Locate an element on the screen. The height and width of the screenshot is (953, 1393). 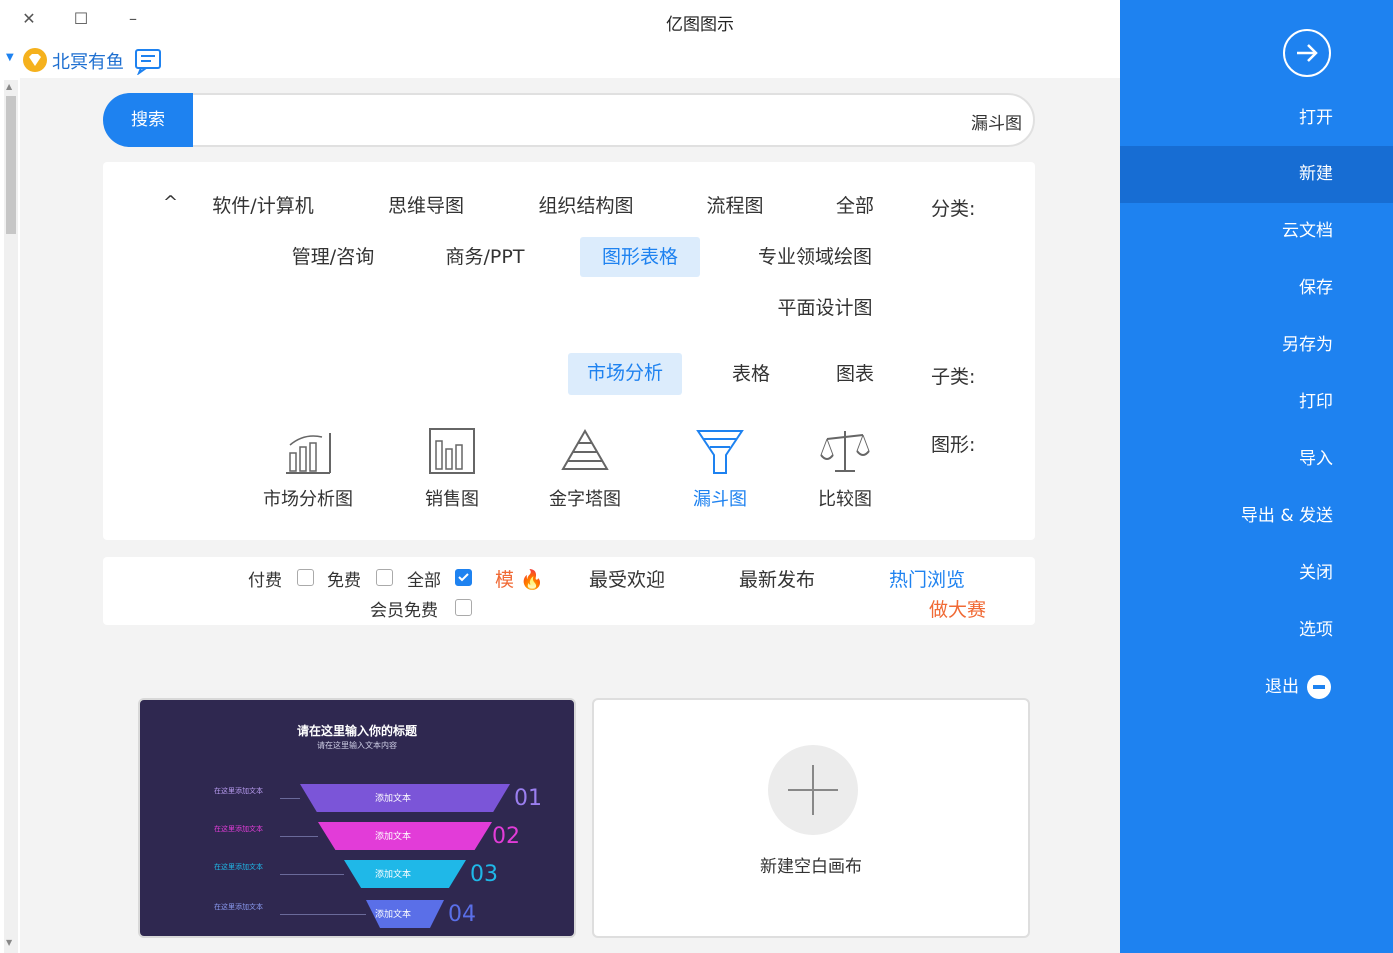
sort-popular: 最受欢迎 is located at coordinates (627, 578).